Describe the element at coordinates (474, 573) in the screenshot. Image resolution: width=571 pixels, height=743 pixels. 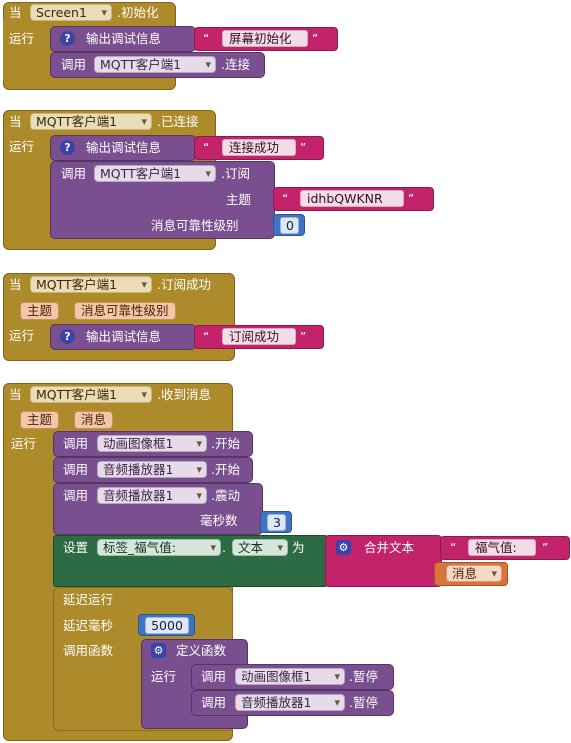
I see `variable-dropdown-message: 消息` at that location.